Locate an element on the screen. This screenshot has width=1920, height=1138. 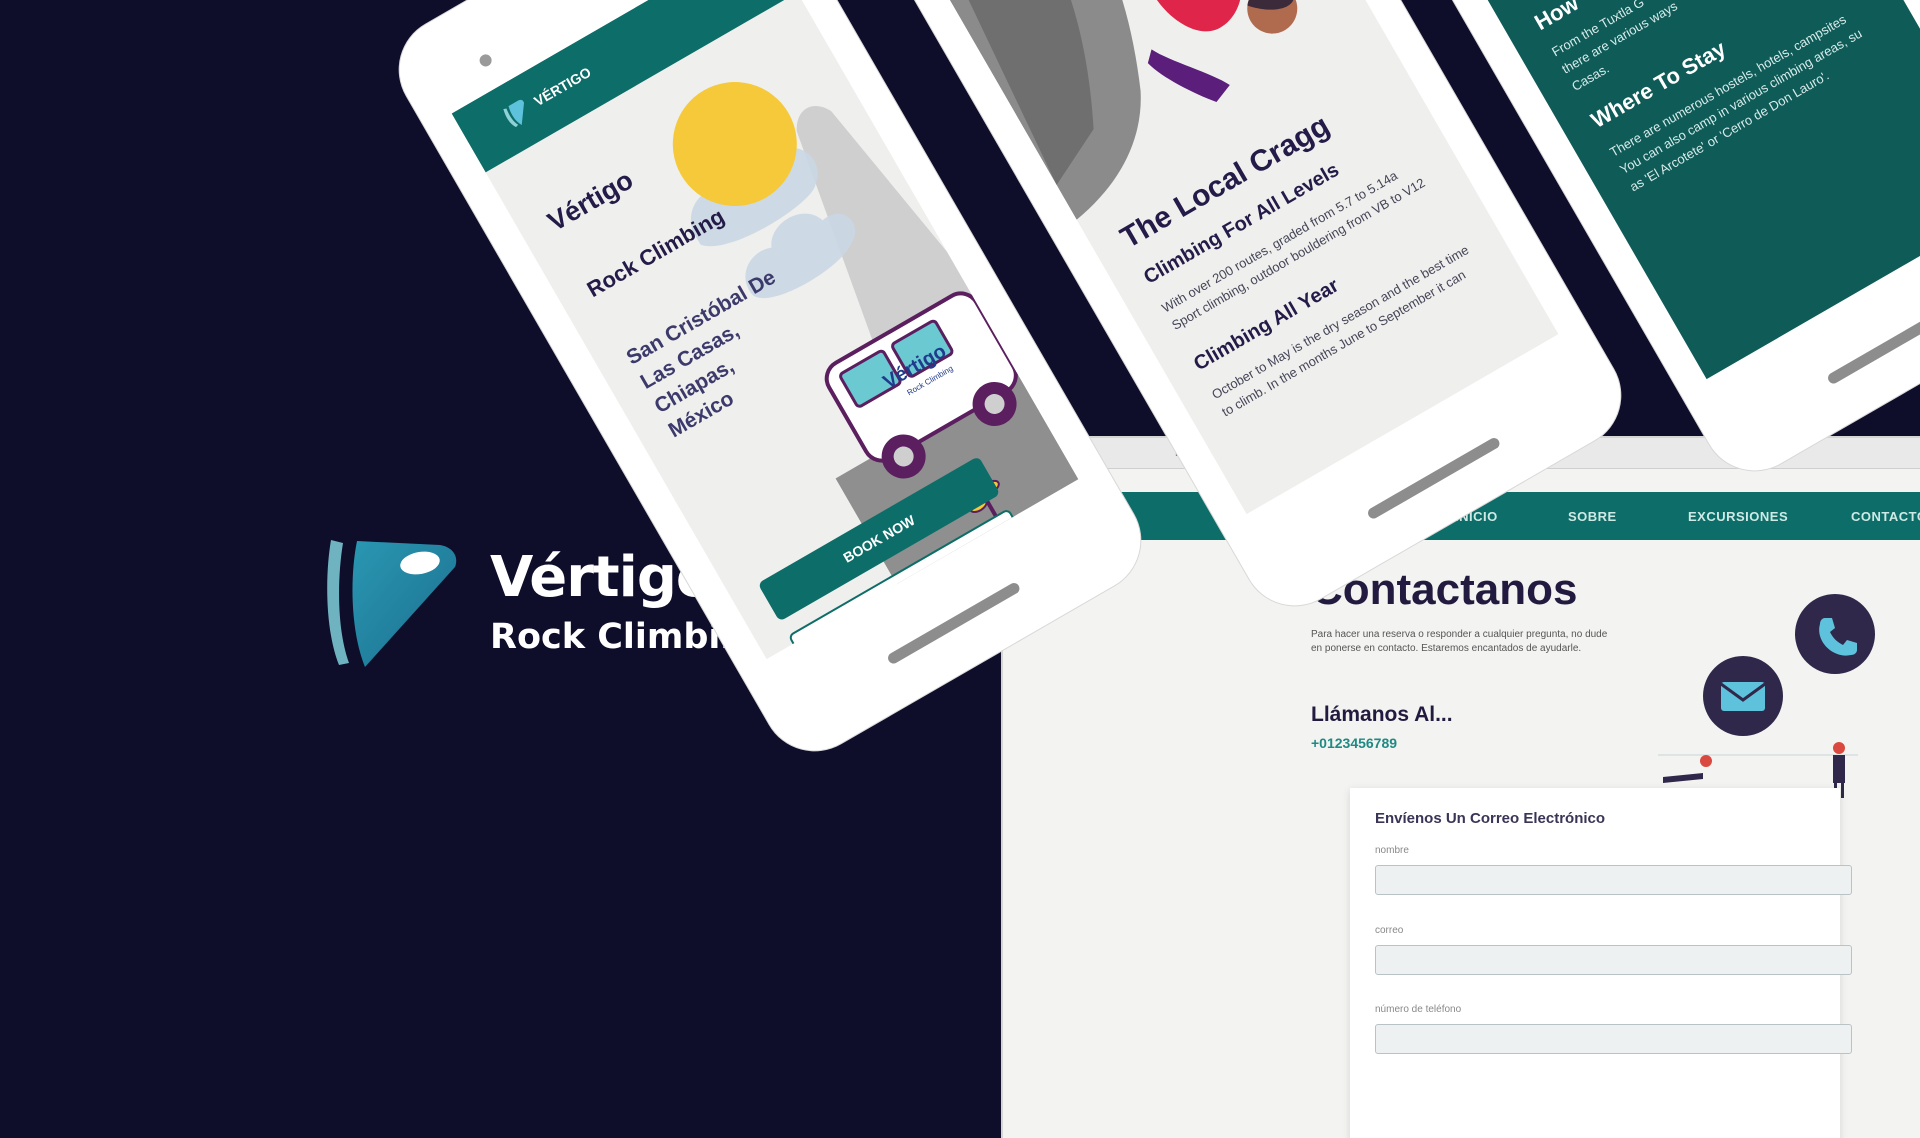
header-title: VÉRTIGO is located at coordinates (562, 86).